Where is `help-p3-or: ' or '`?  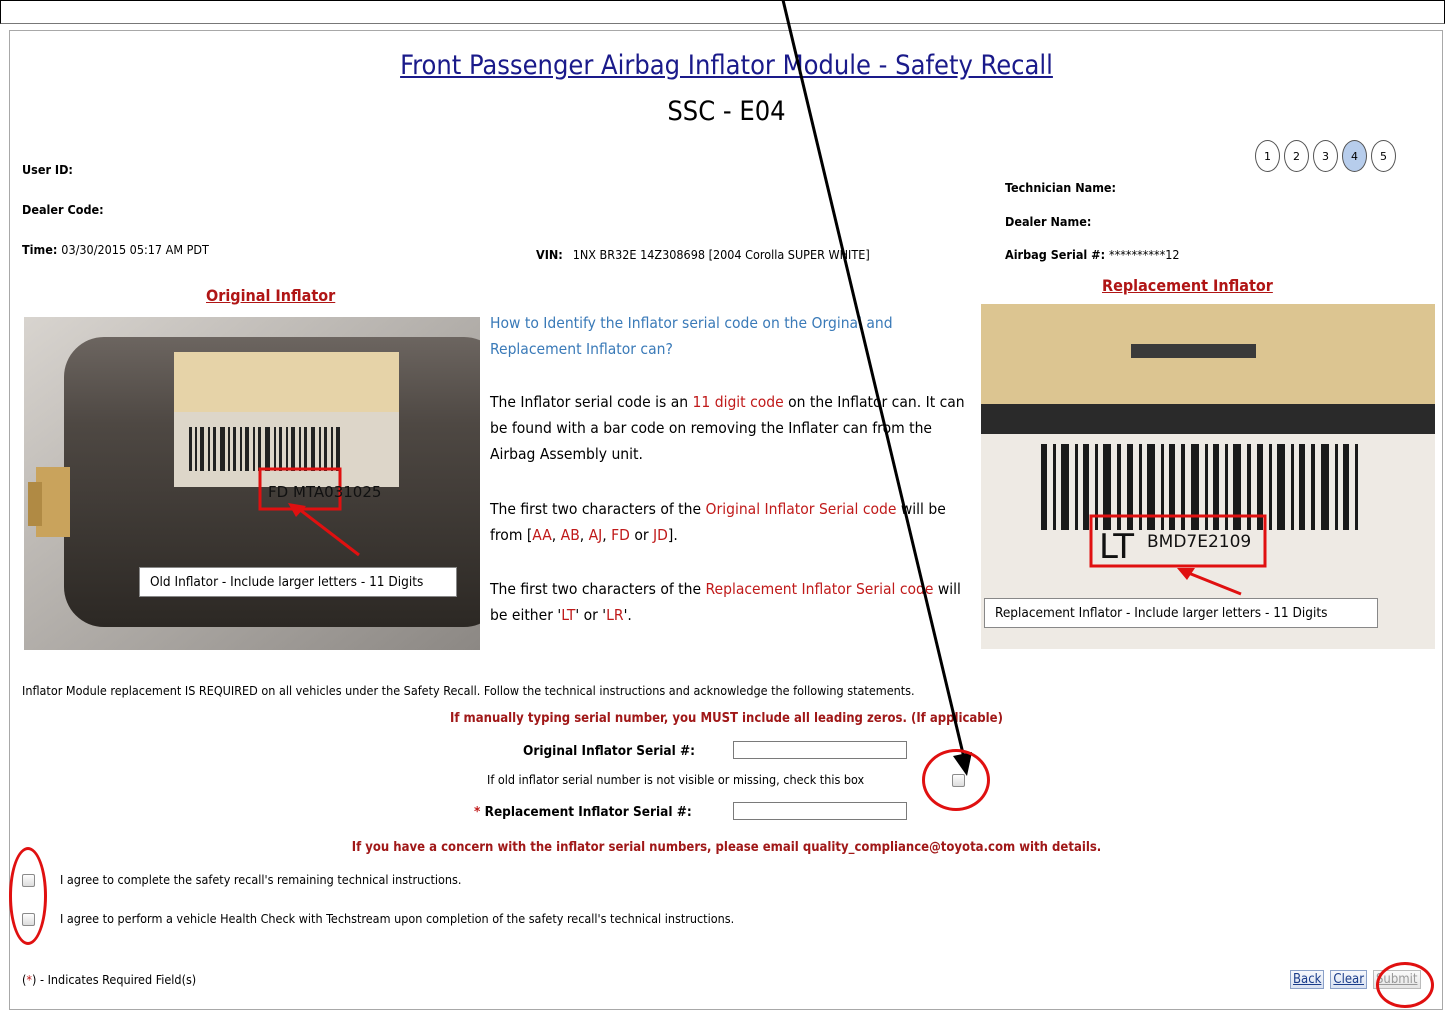
help-p3-or: ' or ' is located at coordinates (591, 615).